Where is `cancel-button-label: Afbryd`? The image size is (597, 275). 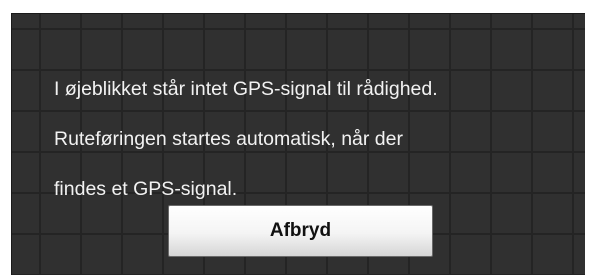
cancel-button-label: Afbryd is located at coordinates (300, 230).